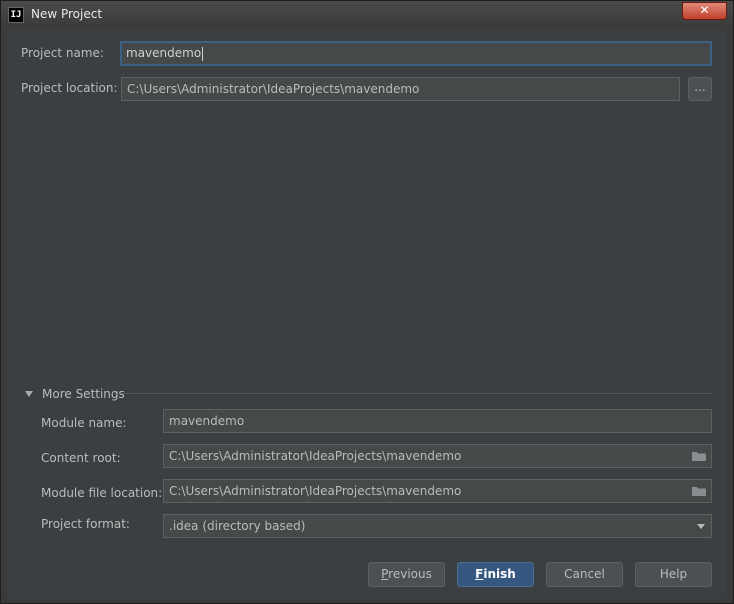  What do you see at coordinates (164, 53) in the screenshot?
I see `project-name-value: mavendemo` at bounding box center [164, 53].